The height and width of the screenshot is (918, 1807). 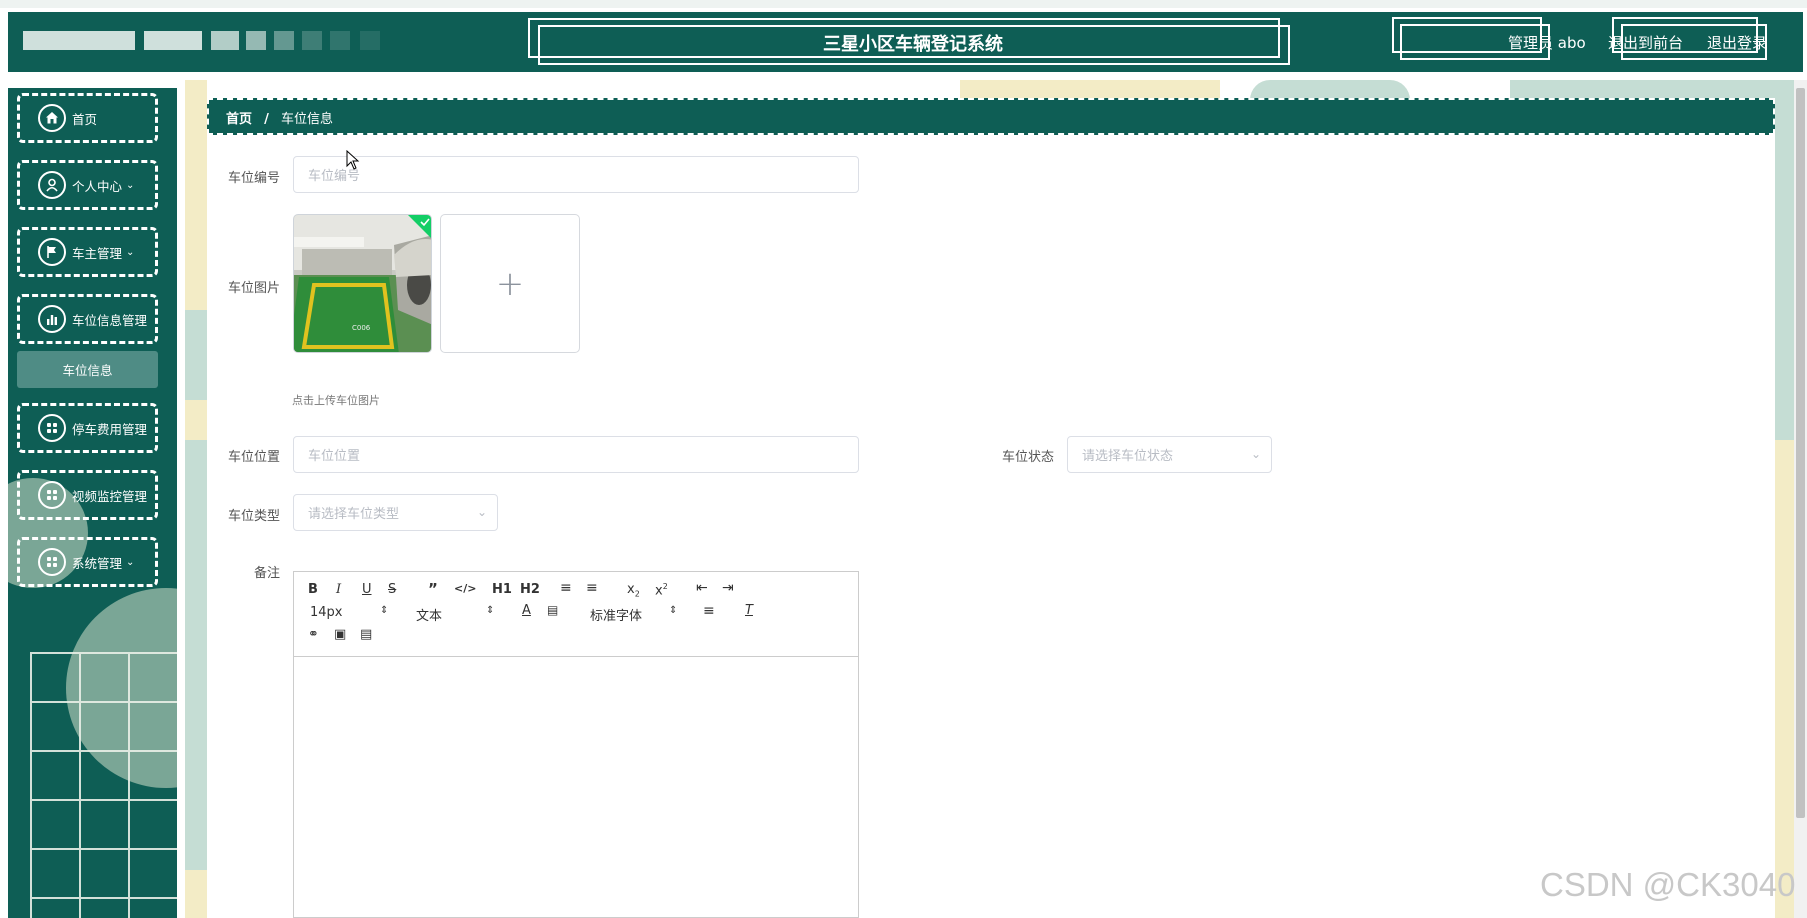 I want to click on status-placeholder: 请选择车位状态, so click(x=1128, y=456).